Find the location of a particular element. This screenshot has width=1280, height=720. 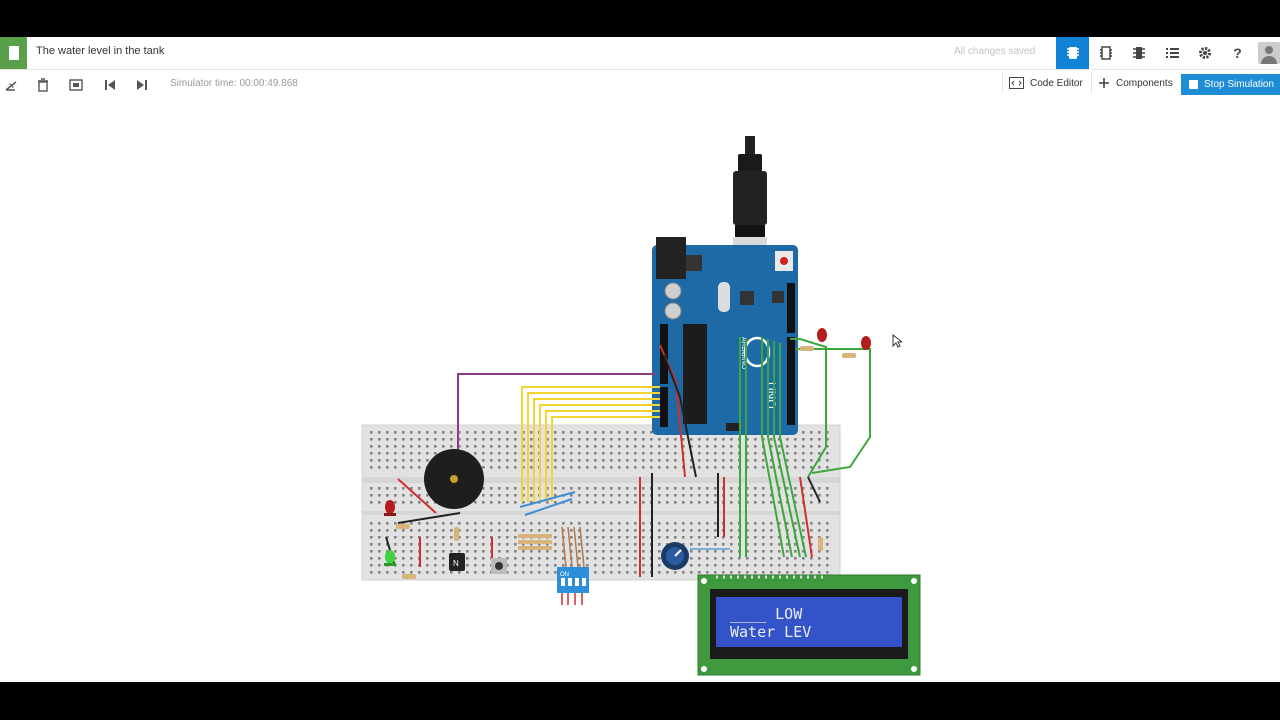

step-back-icon is located at coordinates (110, 85).